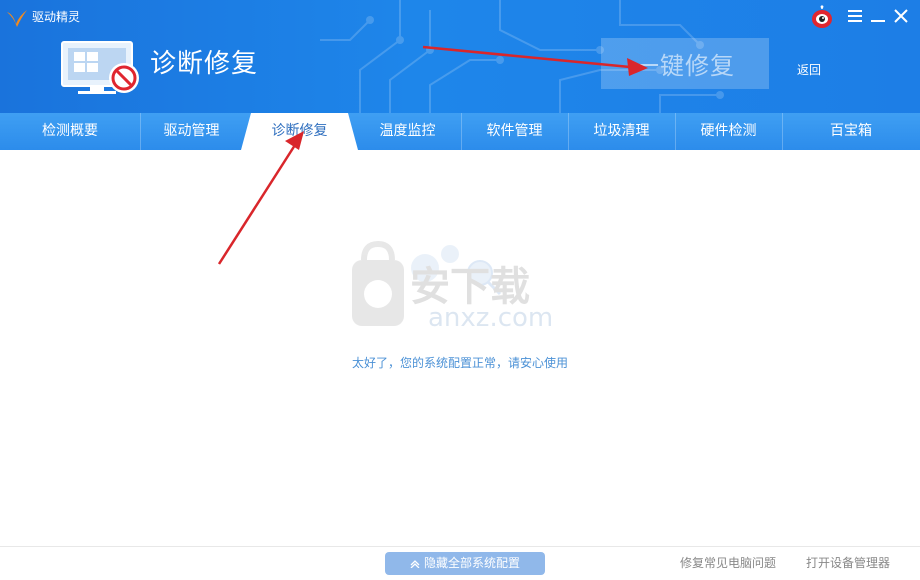  What do you see at coordinates (459, 363) in the screenshot?
I see `status-message: 太好了，您的系统配置正常，请安心使用` at bounding box center [459, 363].